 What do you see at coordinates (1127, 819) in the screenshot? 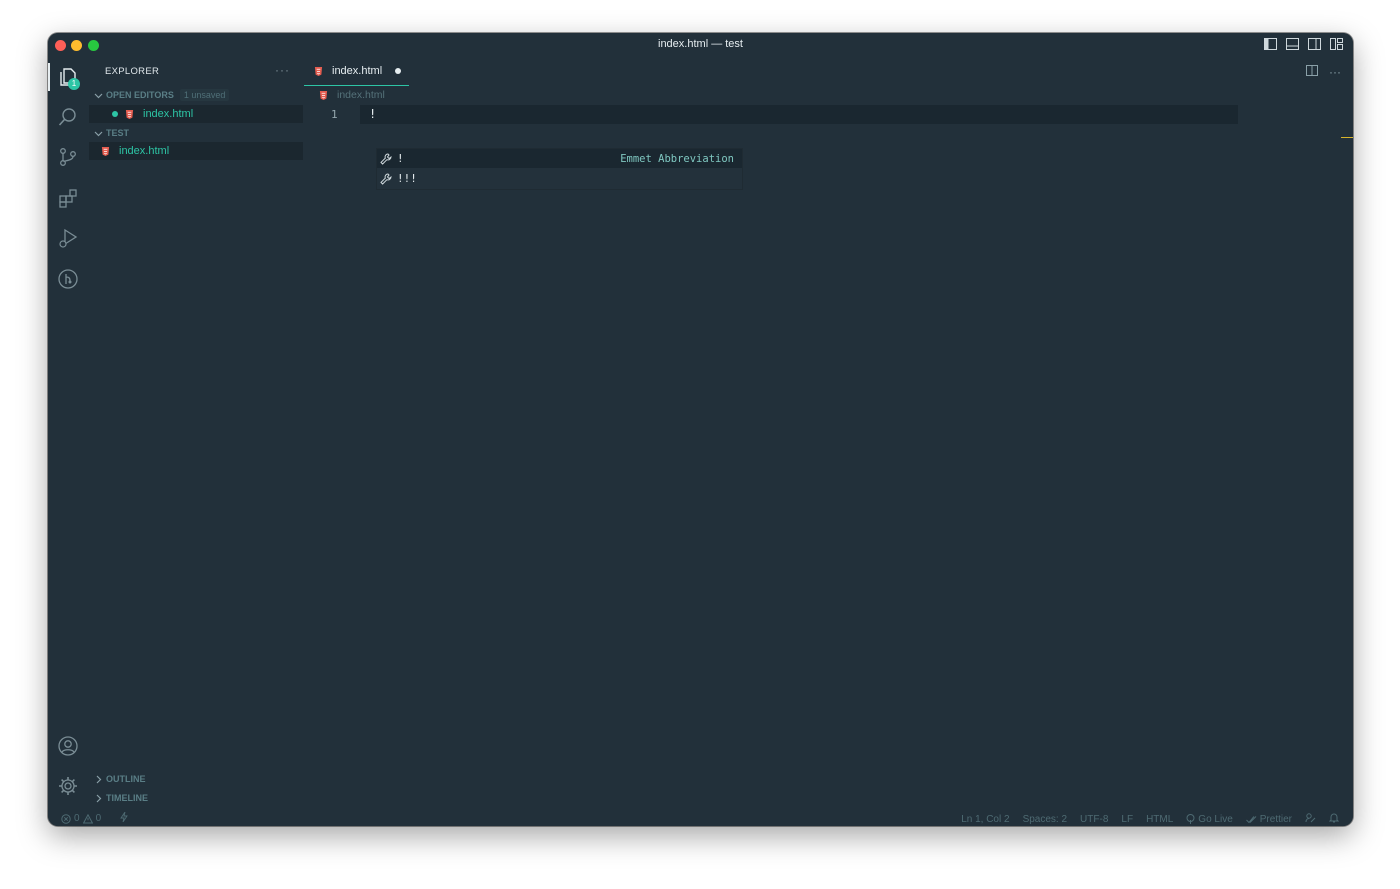
I see `end-of-line: LF` at bounding box center [1127, 819].